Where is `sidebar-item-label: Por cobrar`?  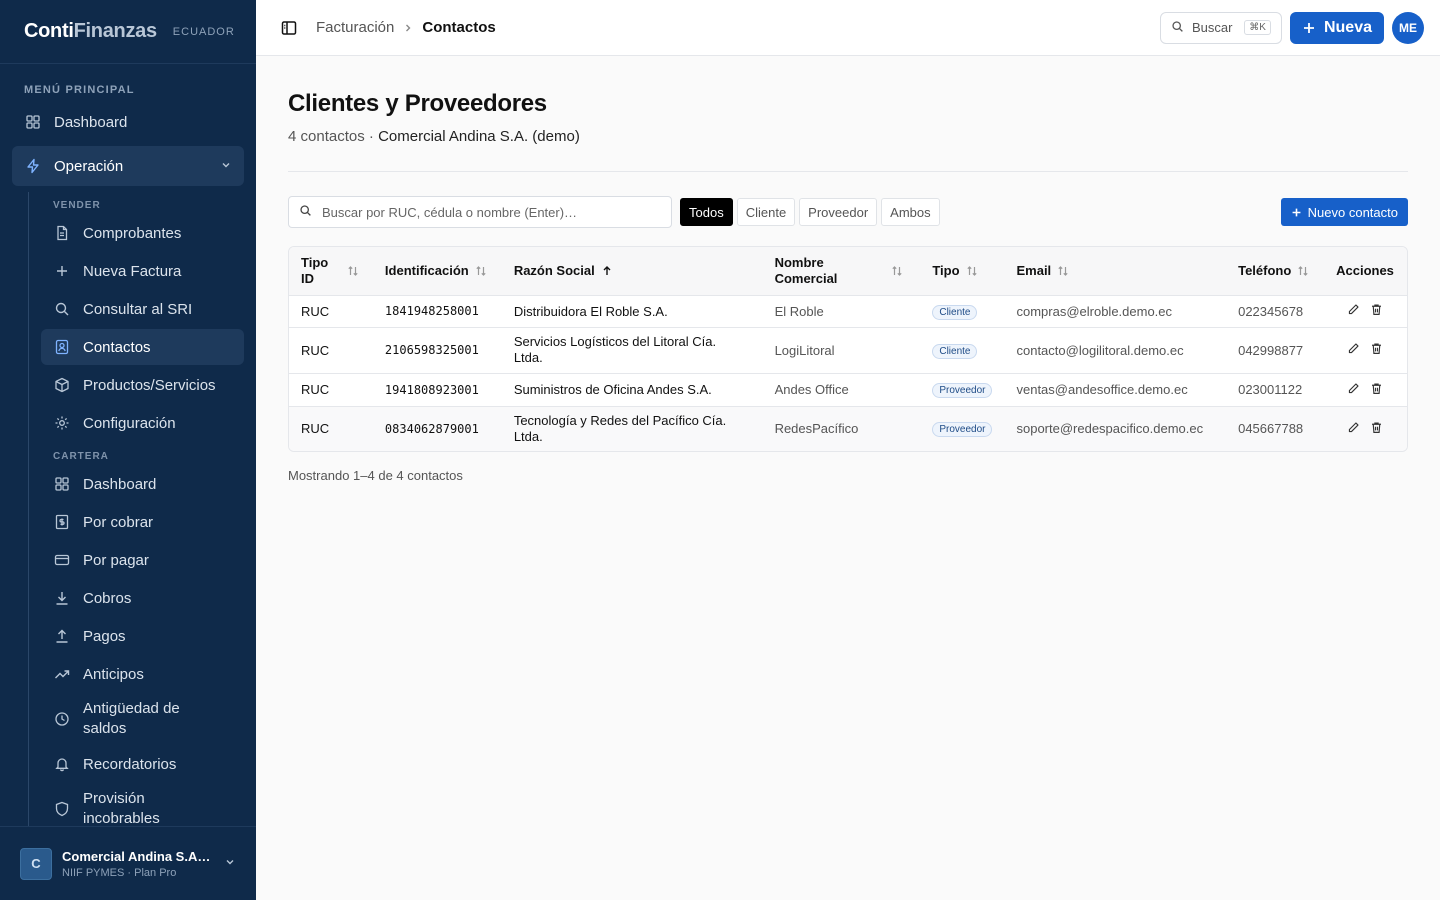 sidebar-item-label: Por cobrar is located at coordinates (118, 522).